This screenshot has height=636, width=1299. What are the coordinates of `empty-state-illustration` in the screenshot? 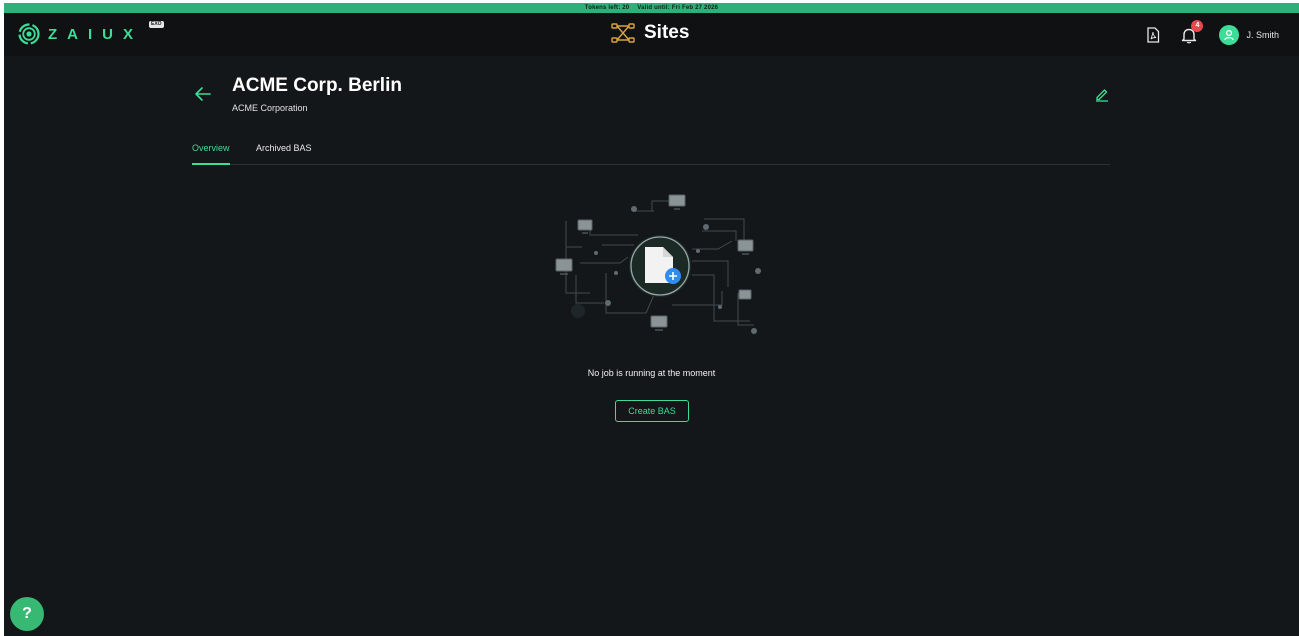 It's located at (658, 264).